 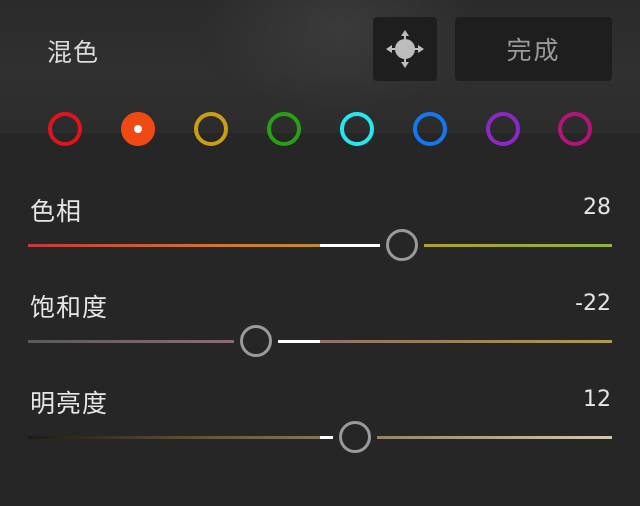 I want to click on slider-label: 明亮度, so click(x=69, y=403).